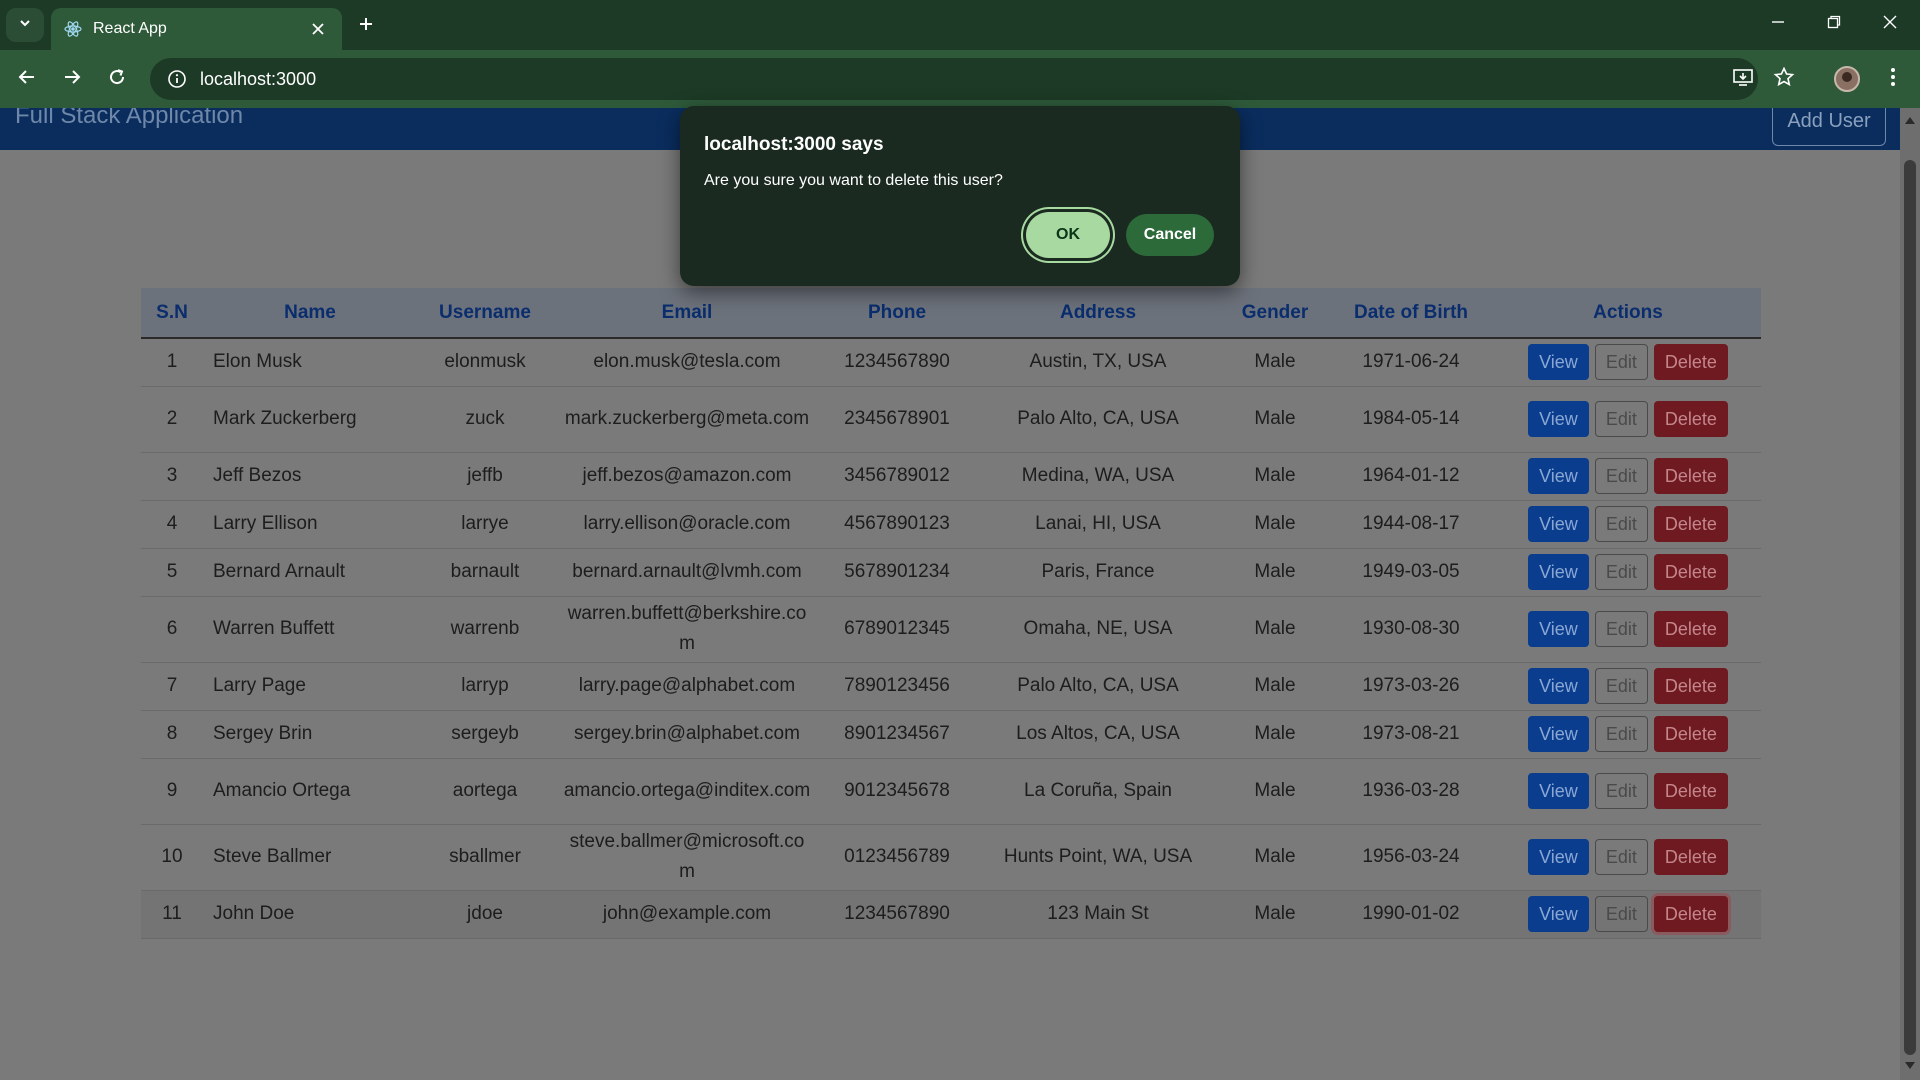 The image size is (1920, 1080). Describe the element at coordinates (72, 79) in the screenshot. I see `forward-button` at that location.